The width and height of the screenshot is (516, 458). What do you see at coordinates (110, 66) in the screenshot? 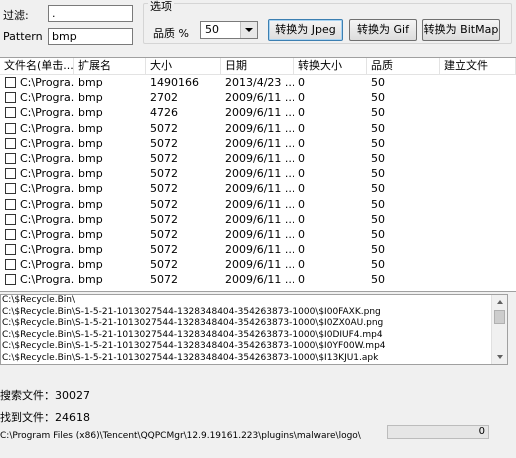
I see `column-header-extension: 扩展名` at bounding box center [110, 66].